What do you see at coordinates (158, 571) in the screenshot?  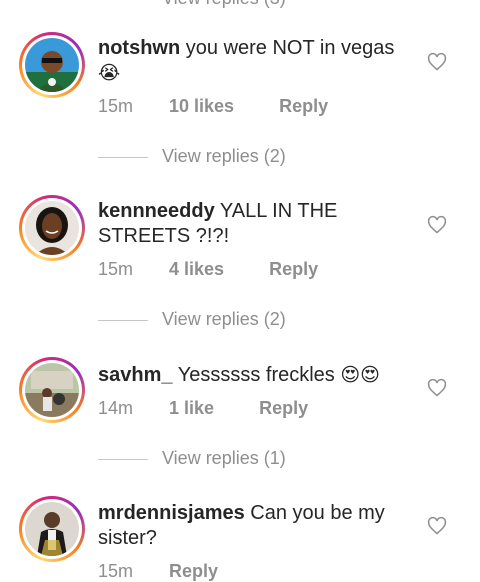 I see `comment-meta: 15m Reply` at bounding box center [158, 571].